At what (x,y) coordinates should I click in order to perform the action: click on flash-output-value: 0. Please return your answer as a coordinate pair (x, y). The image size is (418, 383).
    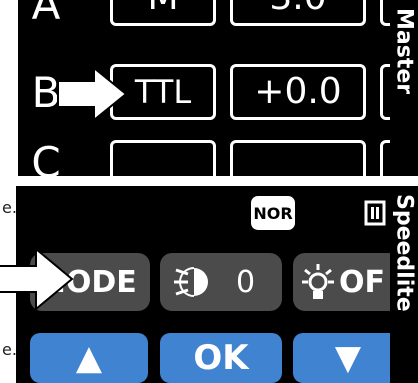
    Looking at the image, I should click on (246, 282).